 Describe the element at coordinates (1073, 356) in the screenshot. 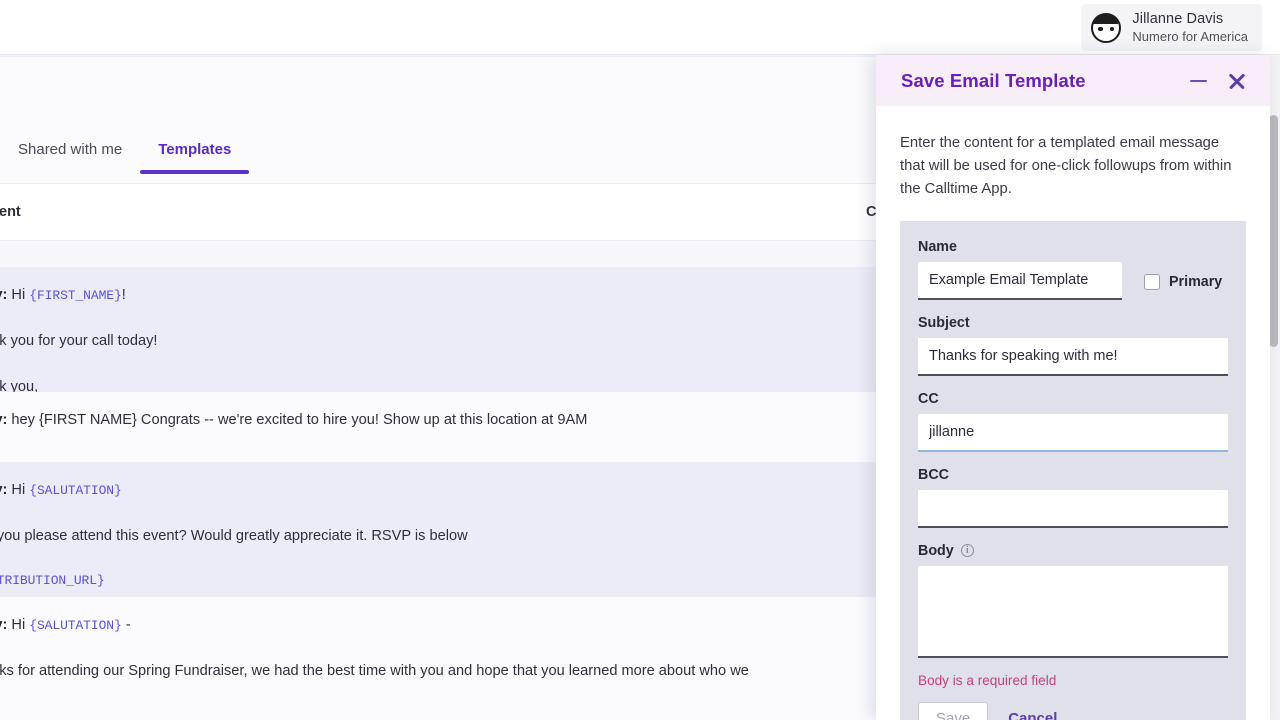

I see `subject-input` at that location.